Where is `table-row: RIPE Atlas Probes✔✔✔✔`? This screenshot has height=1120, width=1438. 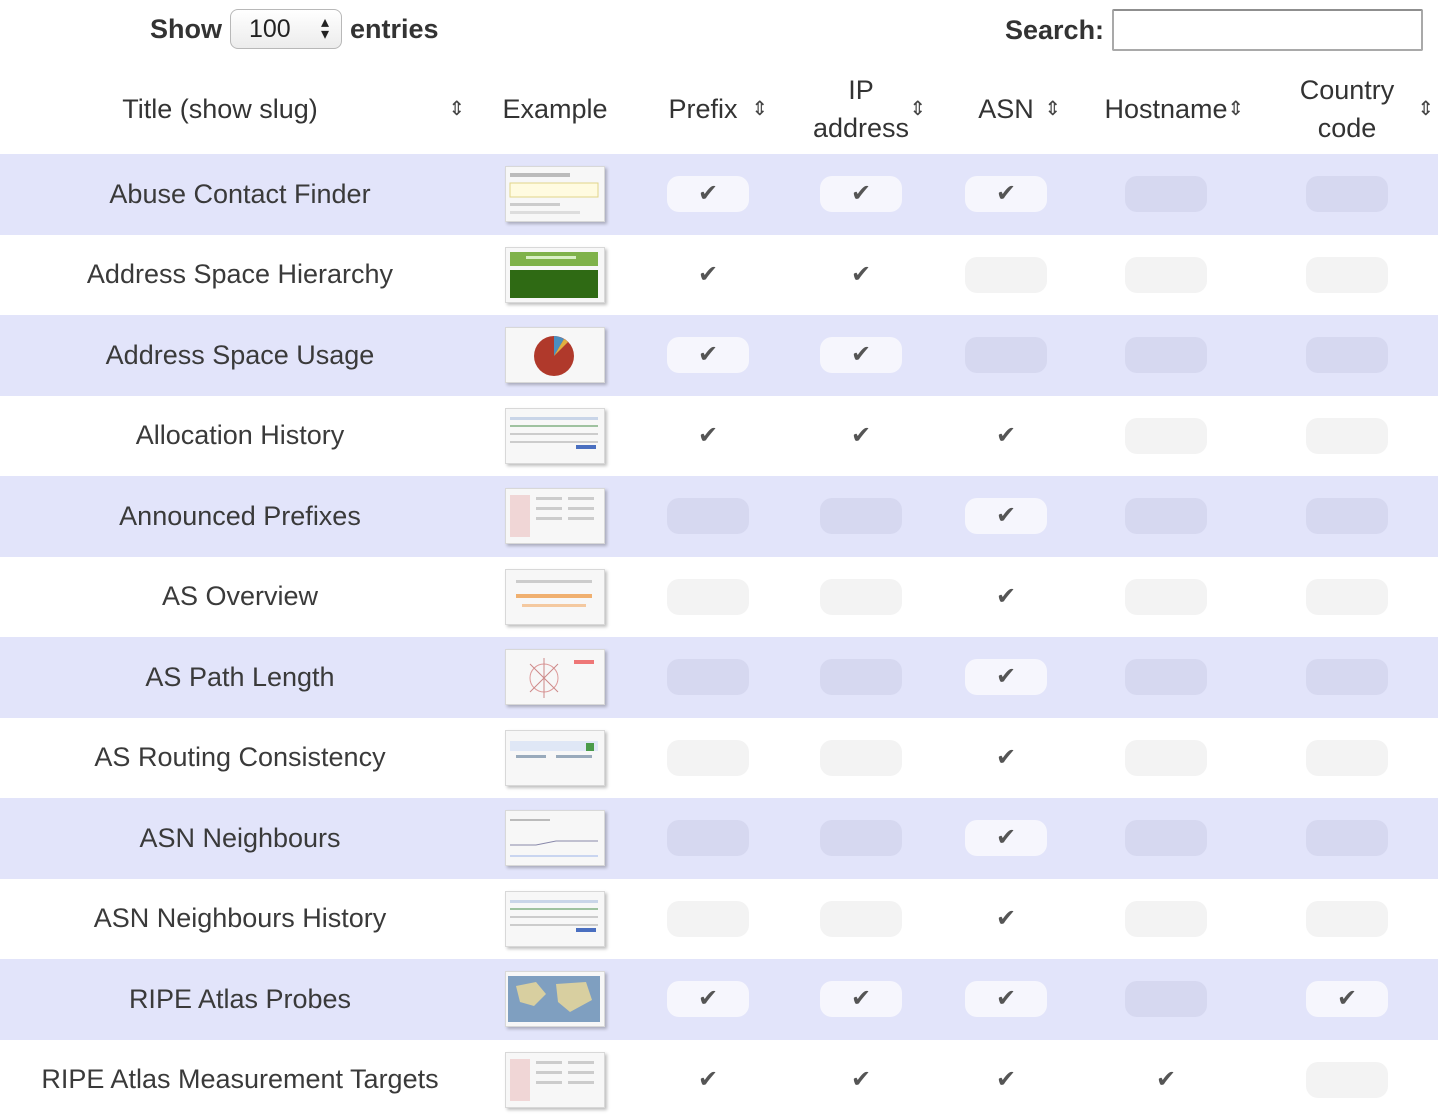
table-row: RIPE Atlas Probes✔✔✔✔ is located at coordinates (719, 999).